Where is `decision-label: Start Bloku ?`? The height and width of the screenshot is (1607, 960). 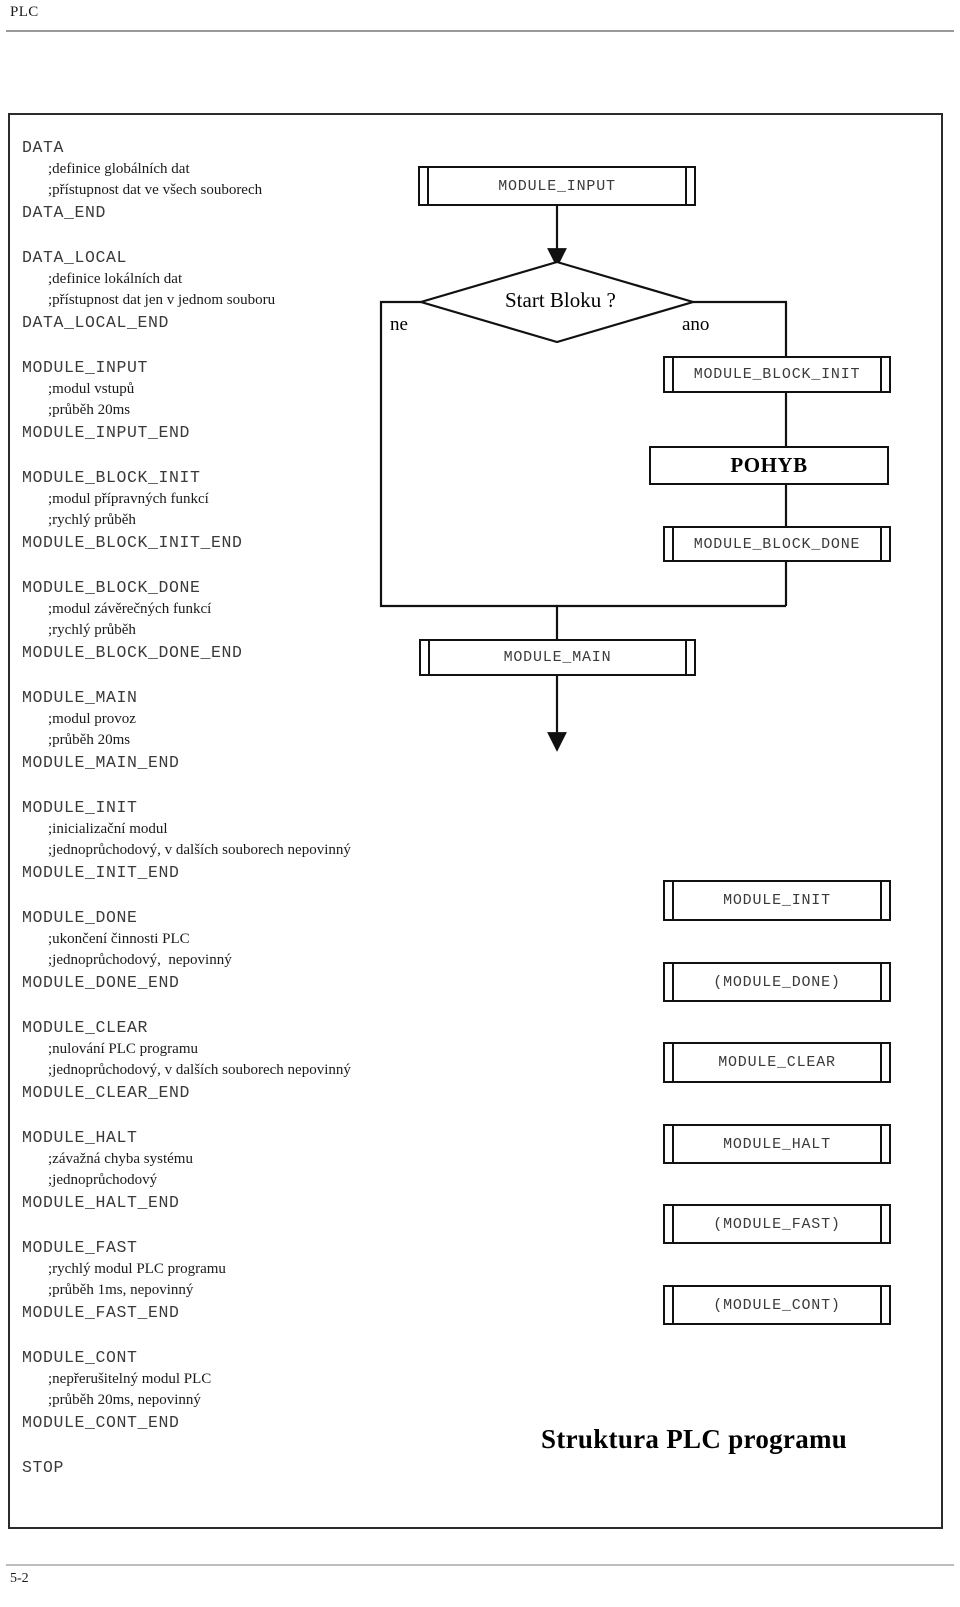
decision-label: Start Bloku ? is located at coordinates (560, 300).